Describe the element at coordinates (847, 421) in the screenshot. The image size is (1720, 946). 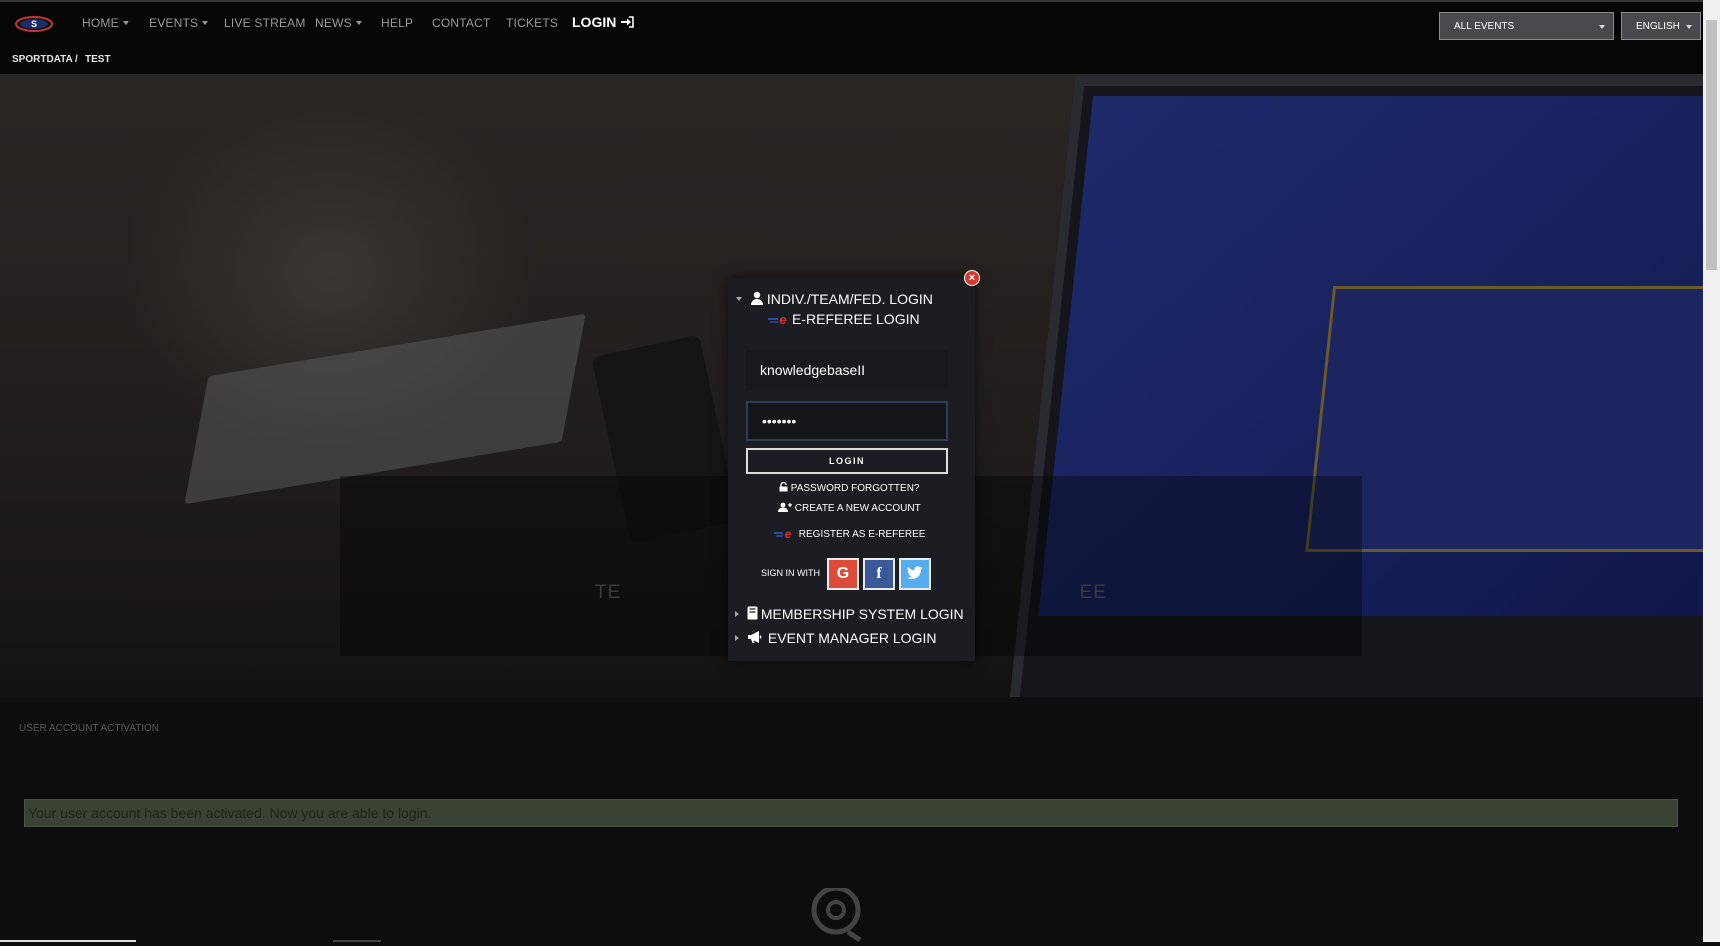
I see `password-input` at that location.